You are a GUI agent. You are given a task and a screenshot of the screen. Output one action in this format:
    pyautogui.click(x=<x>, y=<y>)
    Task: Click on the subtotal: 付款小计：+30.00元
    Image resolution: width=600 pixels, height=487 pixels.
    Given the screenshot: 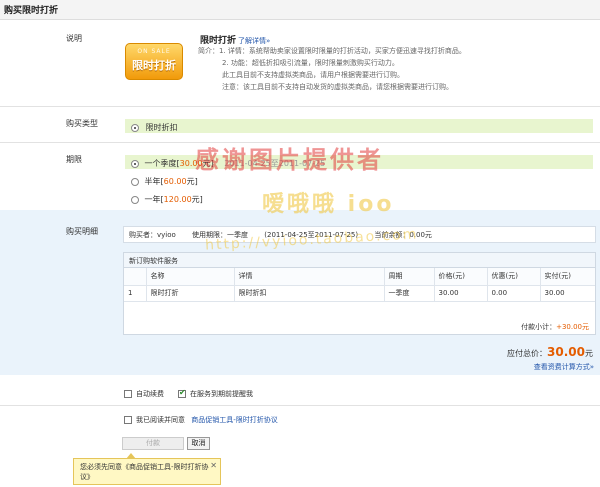 What is the action you would take?
    pyautogui.click(x=555, y=327)
    